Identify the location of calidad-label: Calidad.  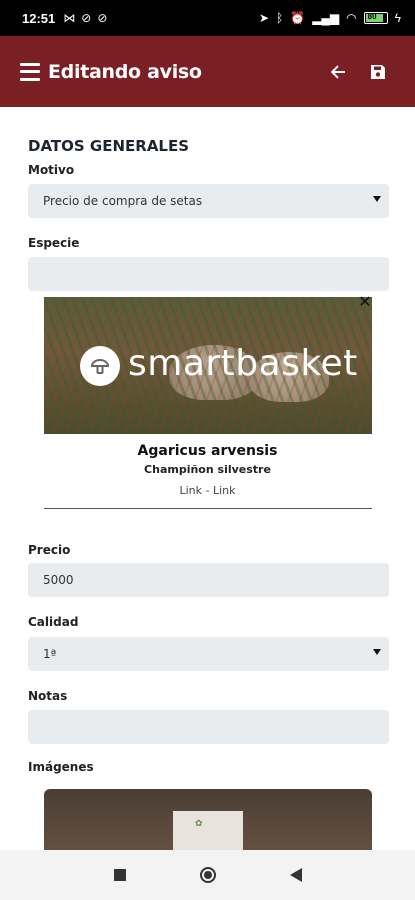
(53, 622).